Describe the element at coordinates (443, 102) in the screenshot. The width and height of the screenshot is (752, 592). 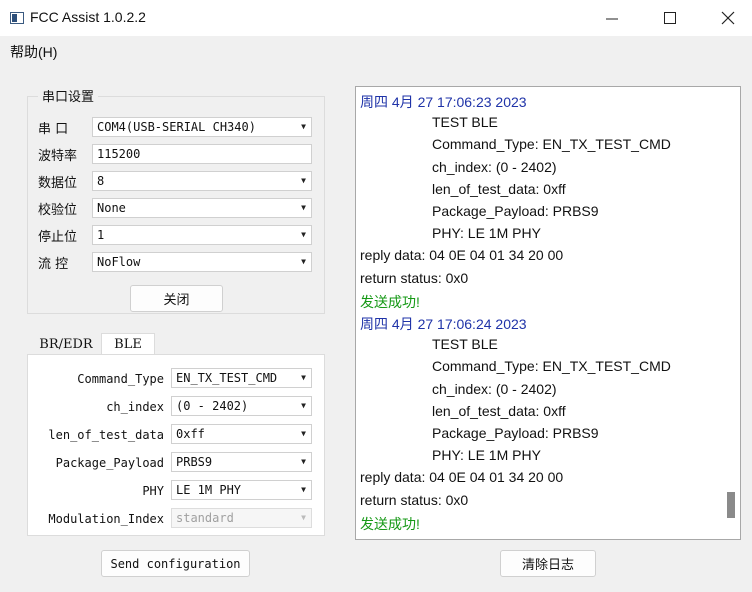
I see `log-line: 周四 4月 27 17:06:23 2023` at that location.